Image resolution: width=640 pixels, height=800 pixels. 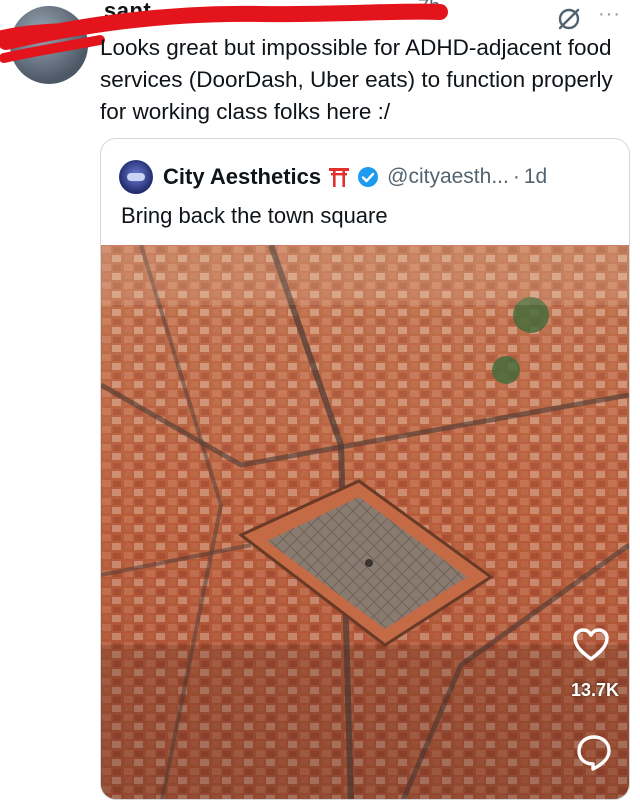 I want to click on like-count: 13.7K, so click(x=595, y=690).